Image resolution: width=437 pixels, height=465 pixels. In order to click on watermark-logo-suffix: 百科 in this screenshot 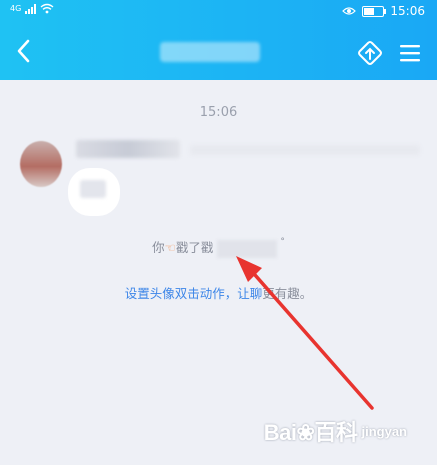, I will do `click(336, 432)`.